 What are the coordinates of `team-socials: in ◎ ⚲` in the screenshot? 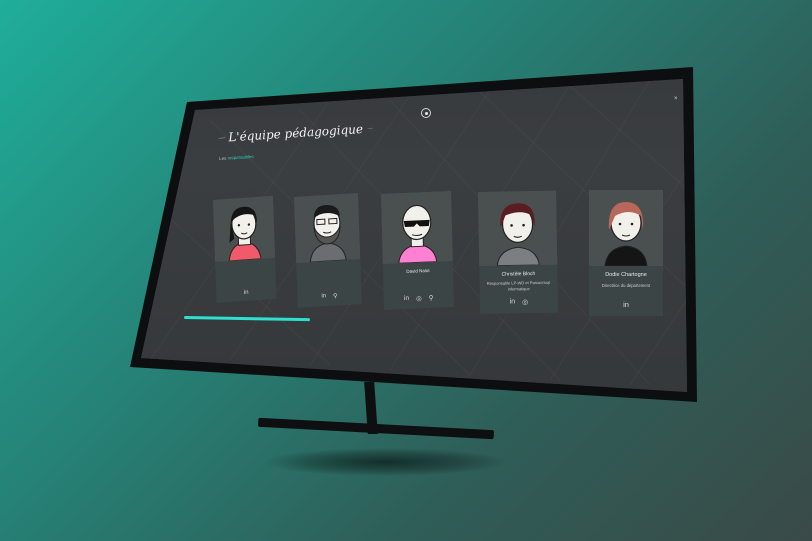 It's located at (419, 298).